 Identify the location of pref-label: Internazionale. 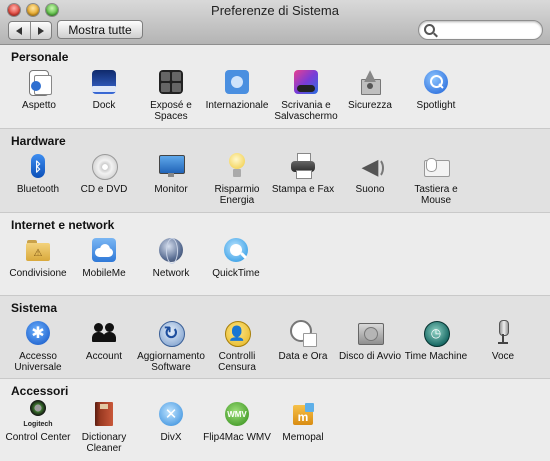
(237, 105).